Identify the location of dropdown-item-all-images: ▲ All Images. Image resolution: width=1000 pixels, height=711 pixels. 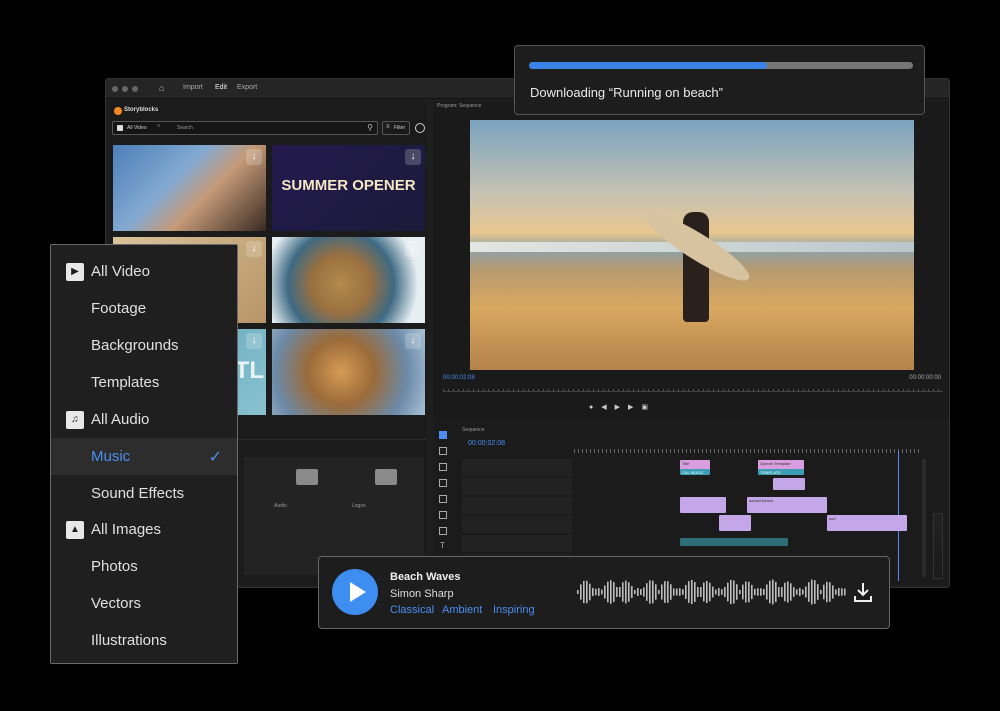
(144, 529).